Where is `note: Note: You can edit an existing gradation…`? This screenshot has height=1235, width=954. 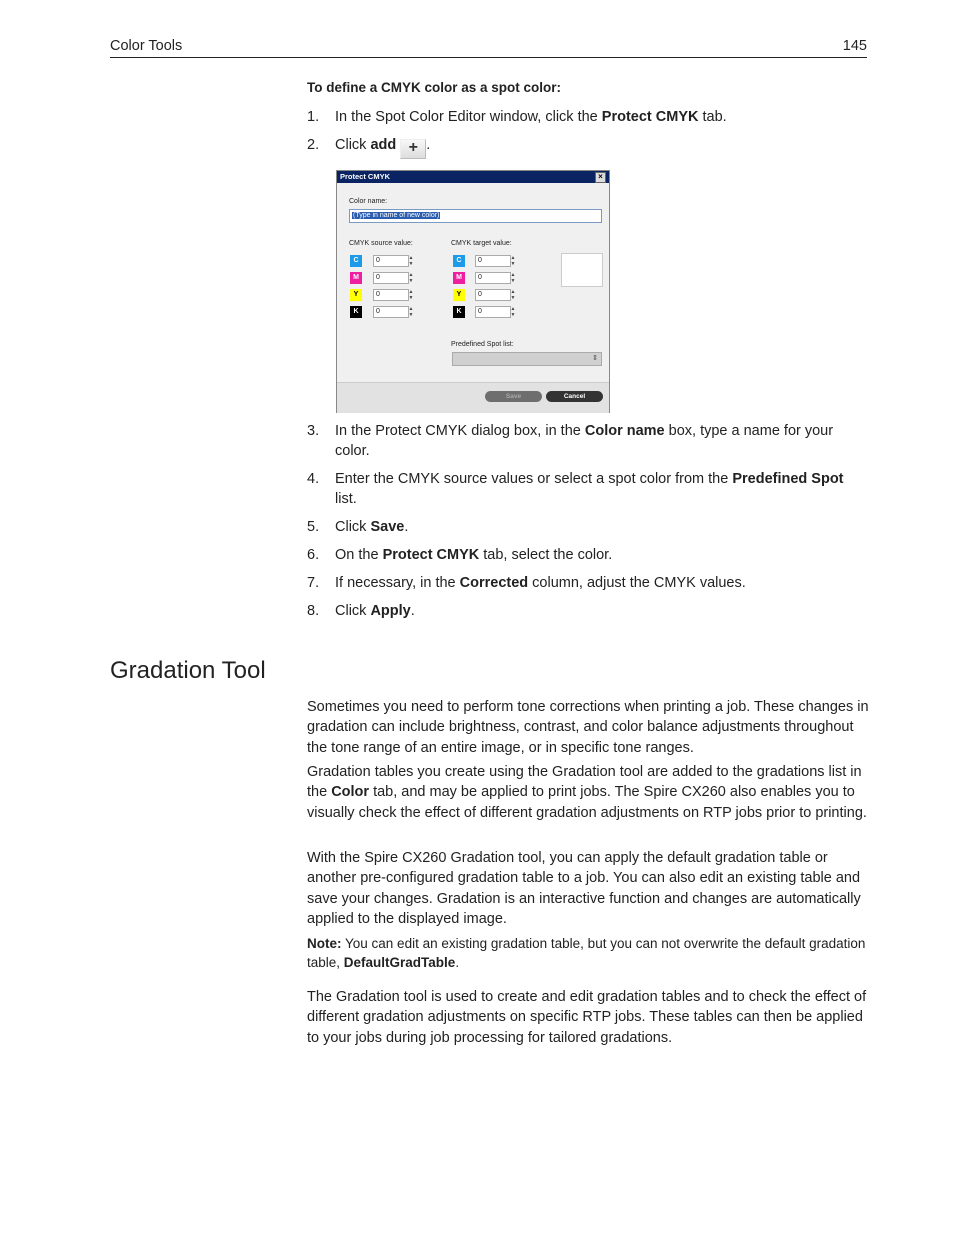 note: Note: You can edit an existing gradation… is located at coordinates (588, 953).